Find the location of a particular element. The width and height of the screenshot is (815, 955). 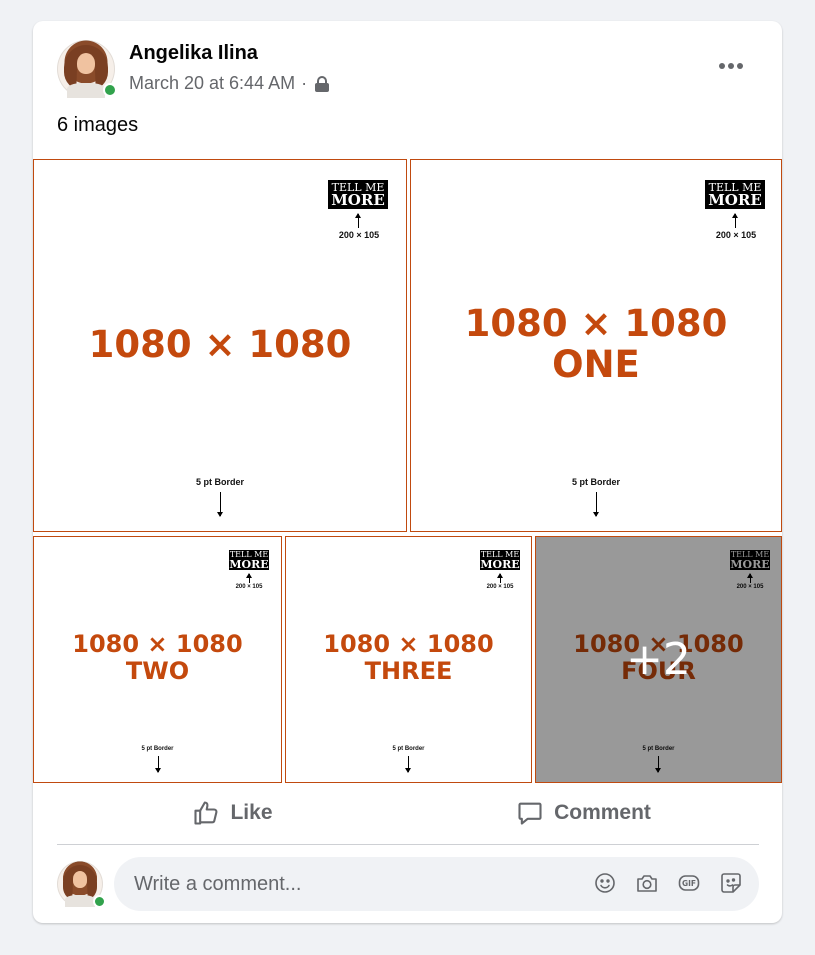

post-actions-bar: Like Comment is located at coordinates (408, 813).